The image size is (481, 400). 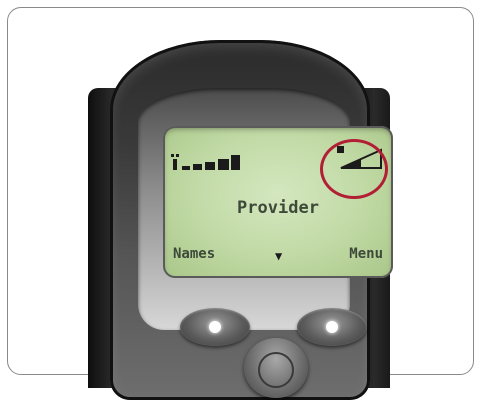 I want to click on signal-strength-icon, so click(x=205, y=162).